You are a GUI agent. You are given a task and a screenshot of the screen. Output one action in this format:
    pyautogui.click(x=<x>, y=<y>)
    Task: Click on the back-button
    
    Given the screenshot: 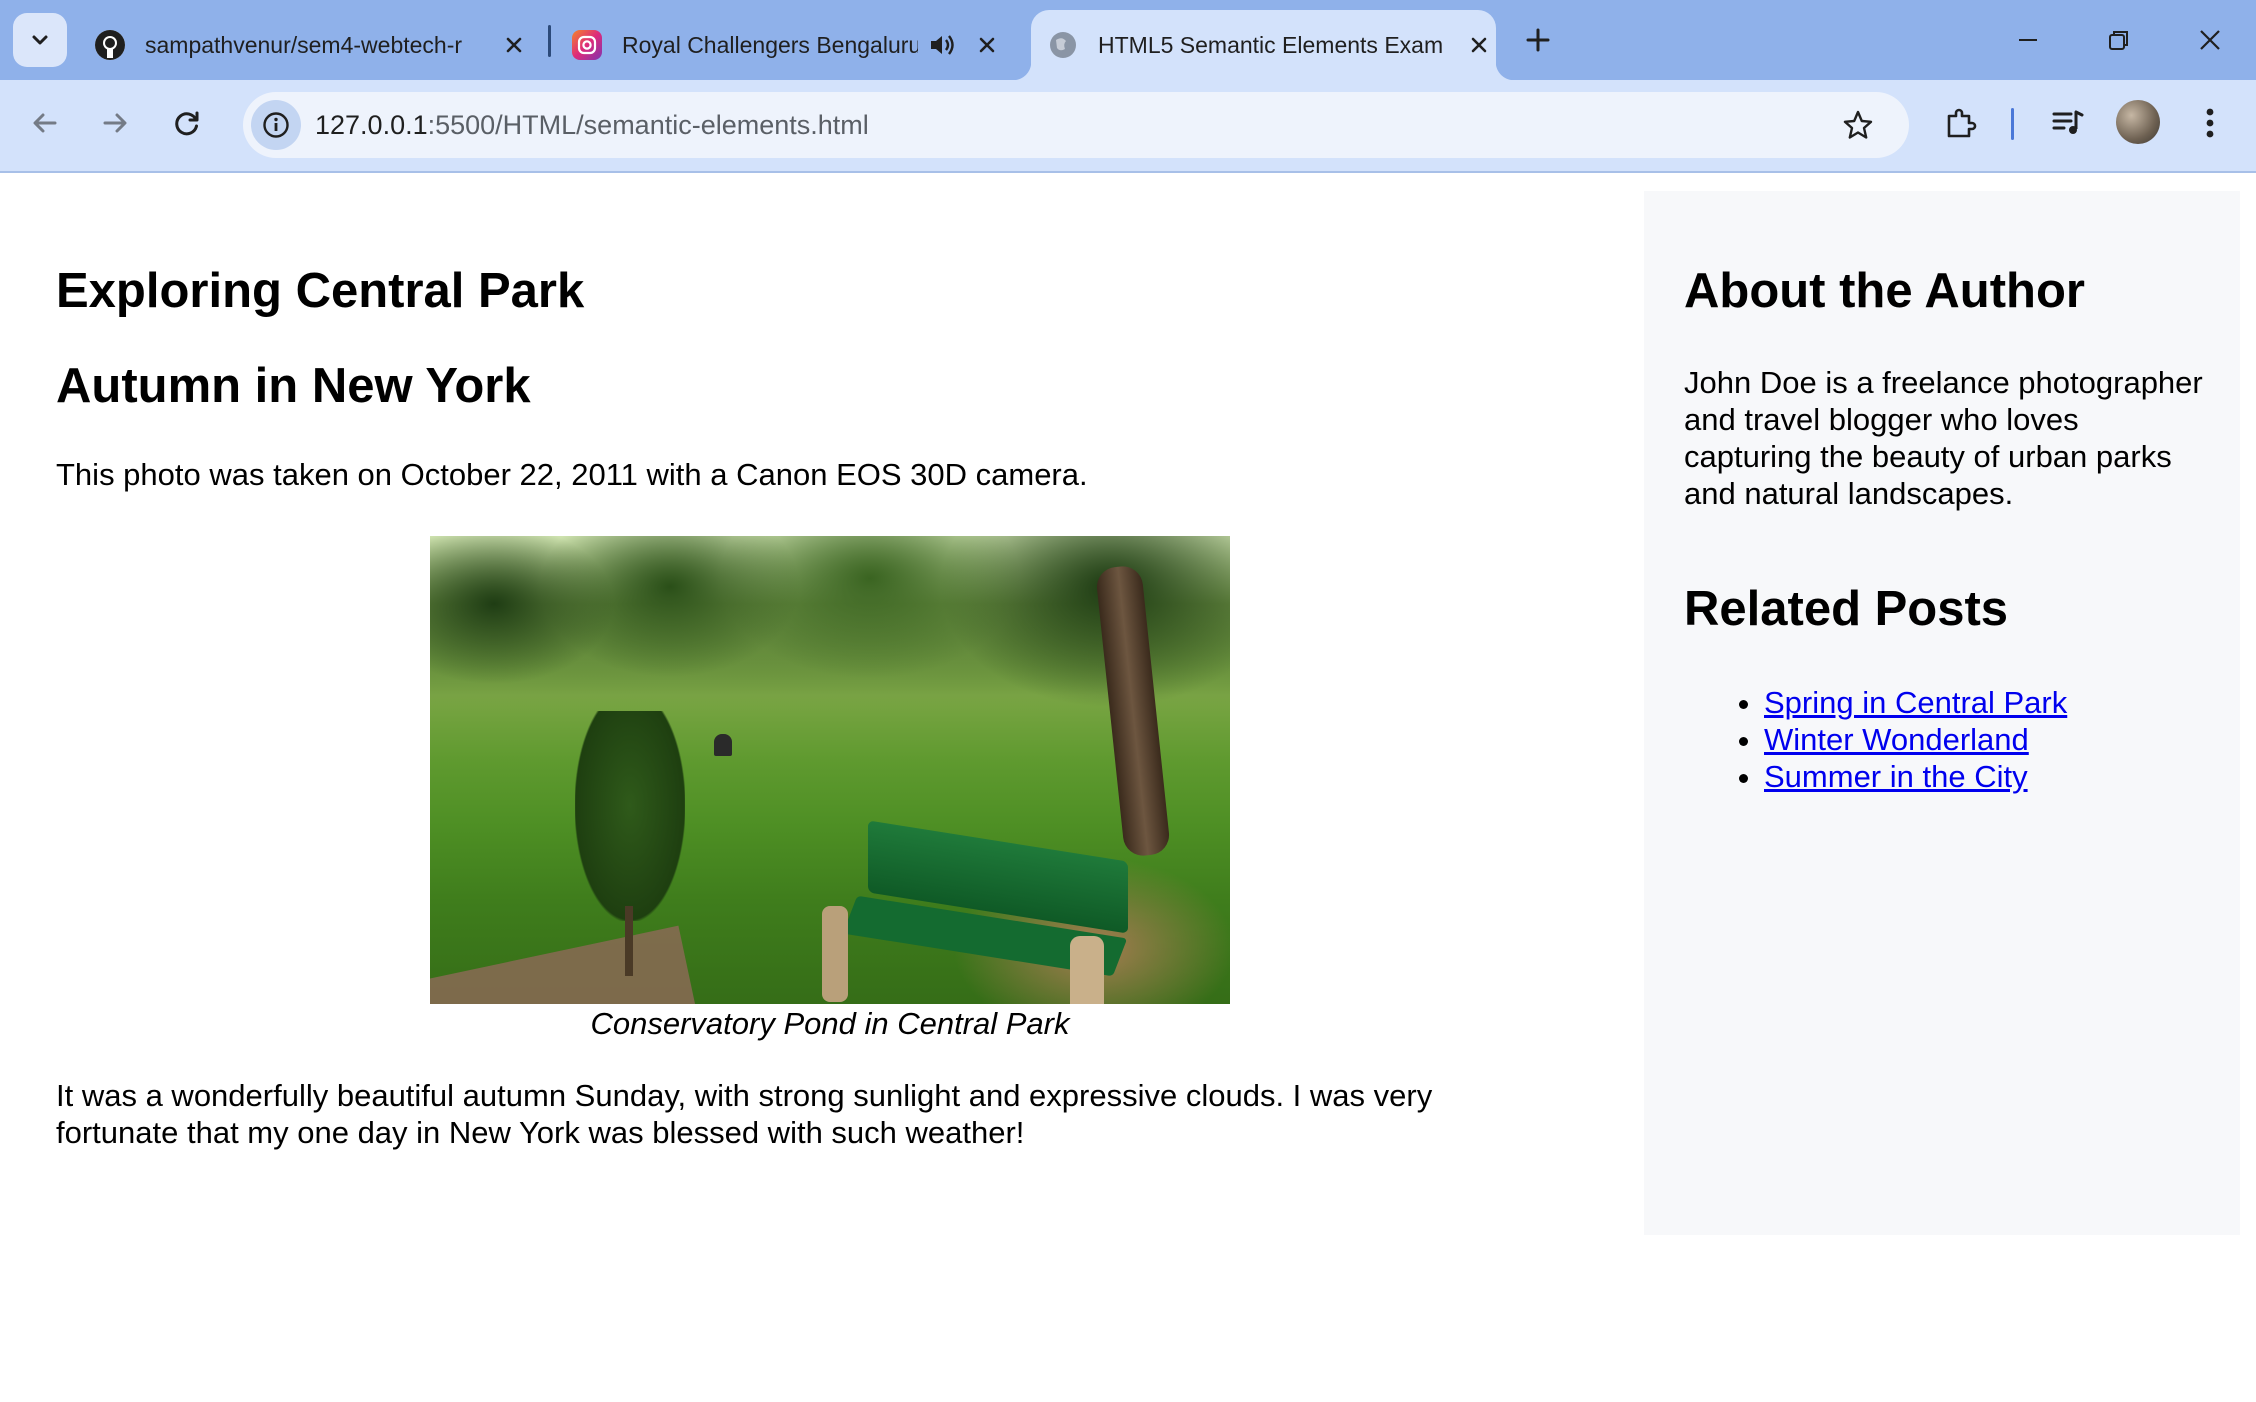 What is the action you would take?
    pyautogui.click(x=45, y=123)
    